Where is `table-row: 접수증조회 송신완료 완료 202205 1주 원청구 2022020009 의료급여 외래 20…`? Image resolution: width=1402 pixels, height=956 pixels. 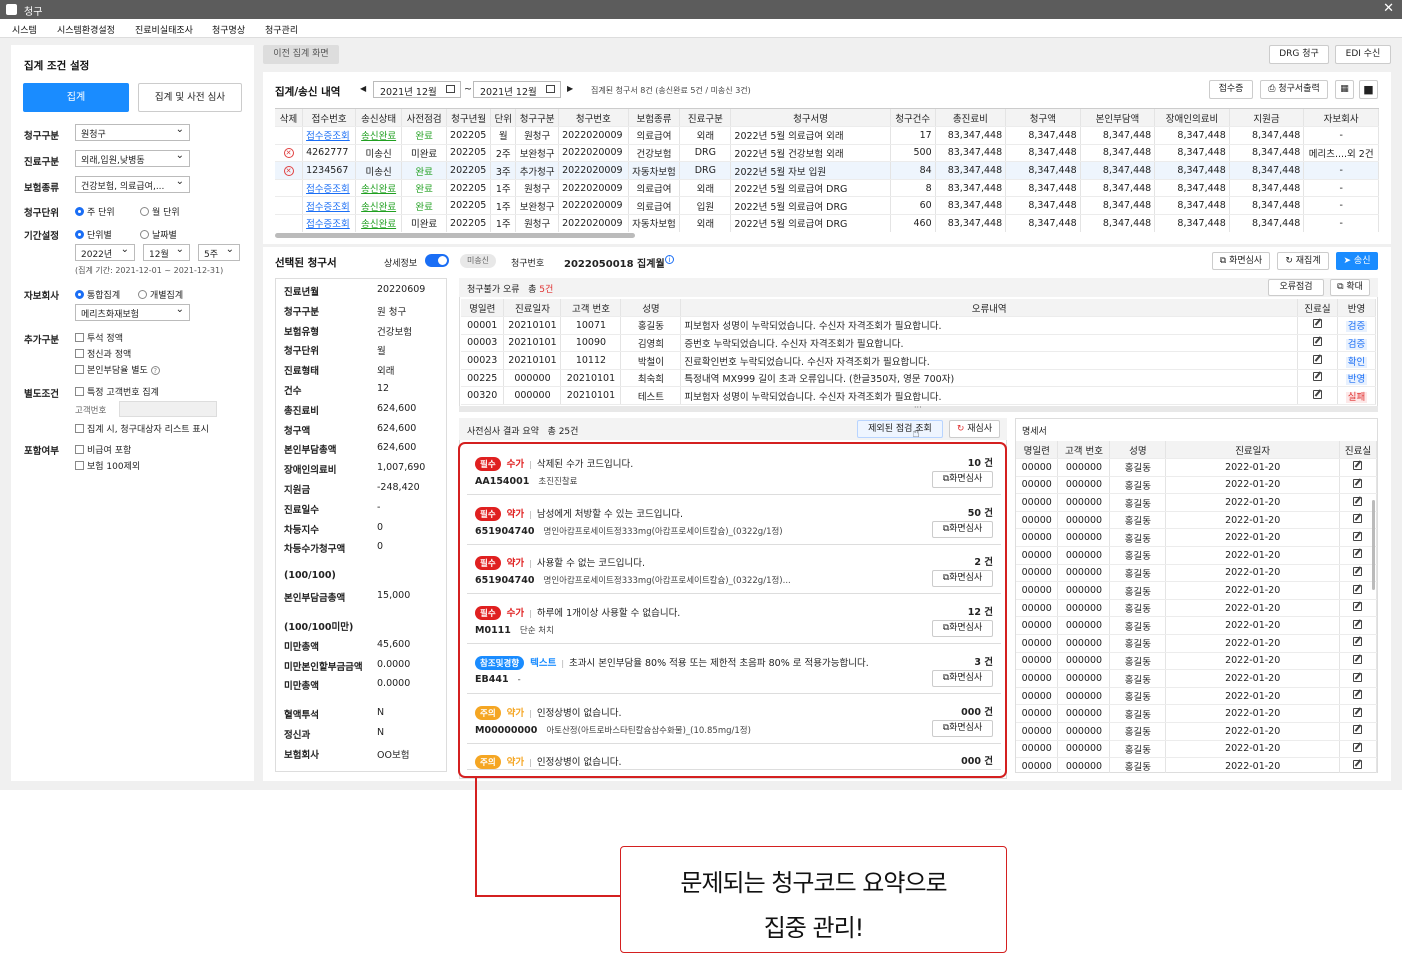
table-row: 접수증조회 송신완료 완료 202205 1주 원청구 2022020009 의료급여 외래 20… is located at coordinates (827, 188).